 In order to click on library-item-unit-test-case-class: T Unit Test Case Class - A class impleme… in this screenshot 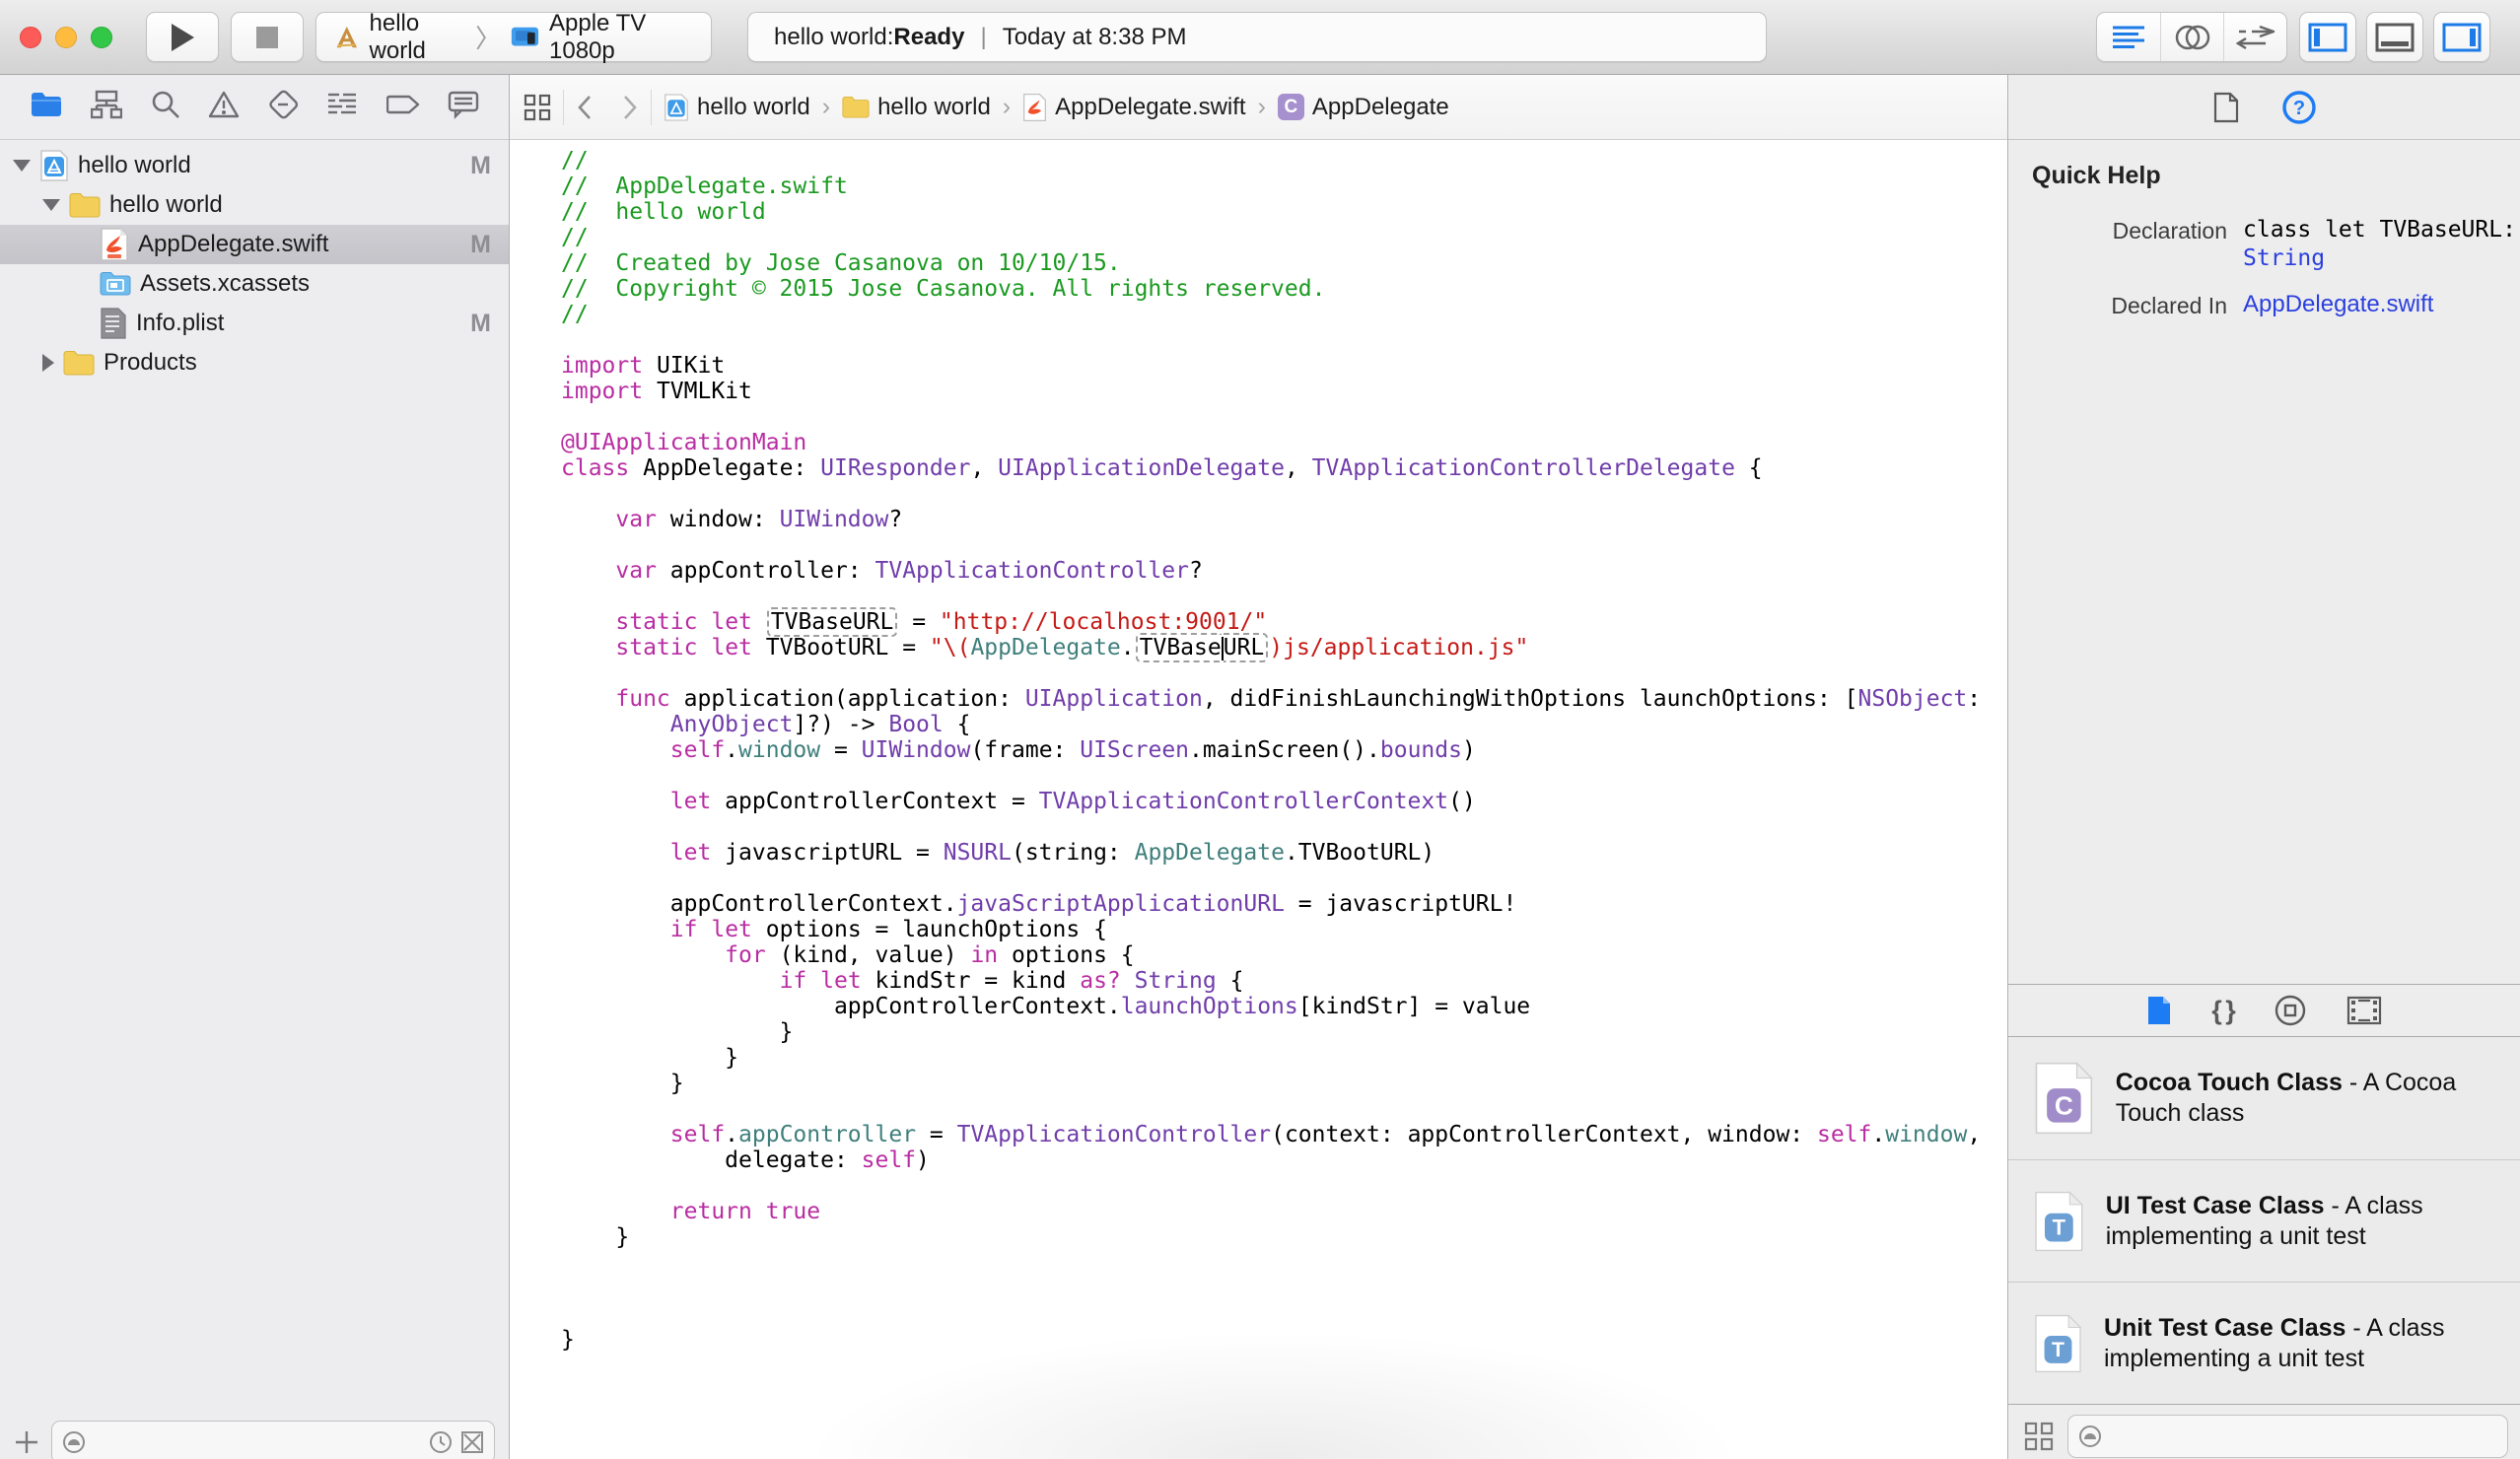, I will do `click(2264, 1343)`.